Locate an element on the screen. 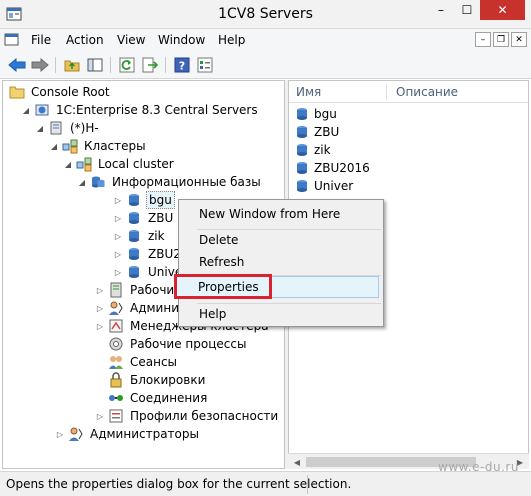  ctx-delete: Delete is located at coordinates (218, 240).